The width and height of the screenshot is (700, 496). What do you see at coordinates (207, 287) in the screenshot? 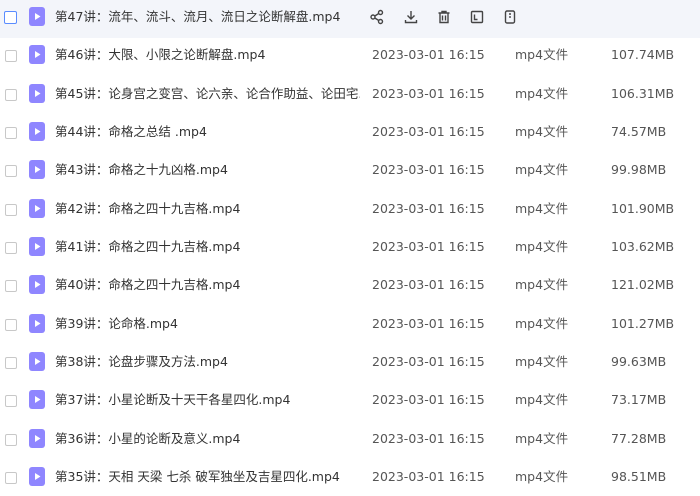
I see `file-name: 第40讲：命格之四十九吉格.mp4` at bounding box center [207, 287].